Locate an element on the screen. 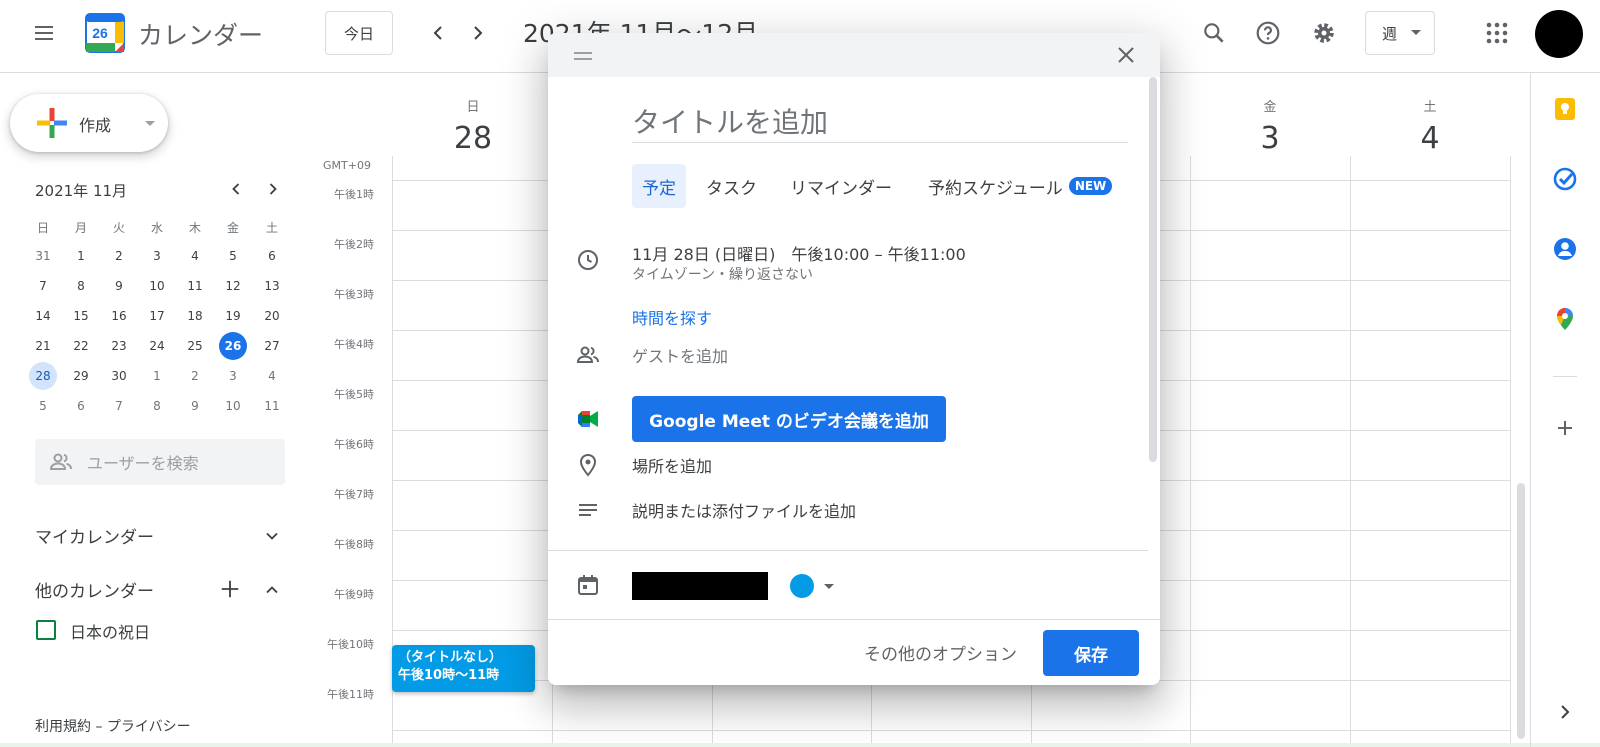 This screenshot has height=747, width=1600. day-header-sunday: 日 28 is located at coordinates (473, 126).